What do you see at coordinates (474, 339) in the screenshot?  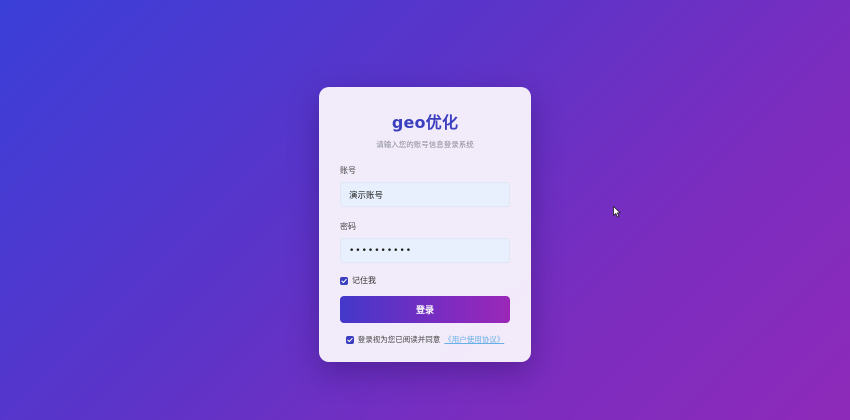 I see `user-agreement-link: 《用户使用协议》` at bounding box center [474, 339].